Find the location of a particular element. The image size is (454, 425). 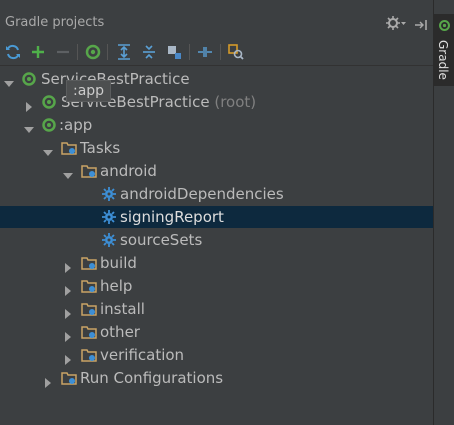

tree-node-root-module: ServiceBestPractice (root) is located at coordinates (216, 102).